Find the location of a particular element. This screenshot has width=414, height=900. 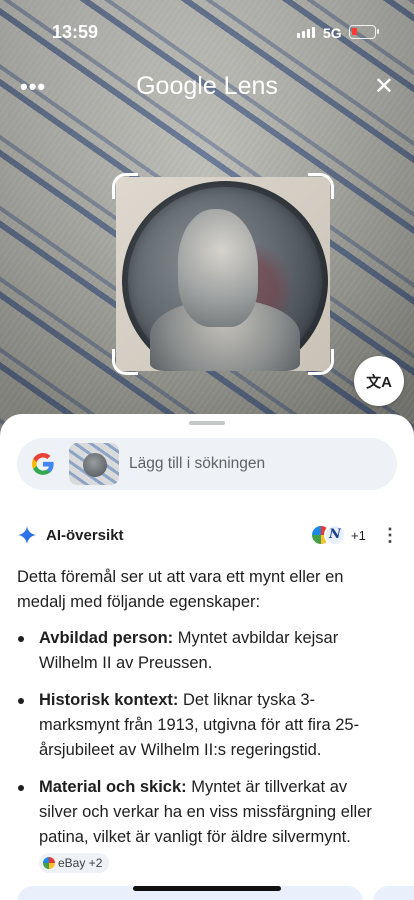

bullet-title: Avbildad person: is located at coordinates (106, 638).